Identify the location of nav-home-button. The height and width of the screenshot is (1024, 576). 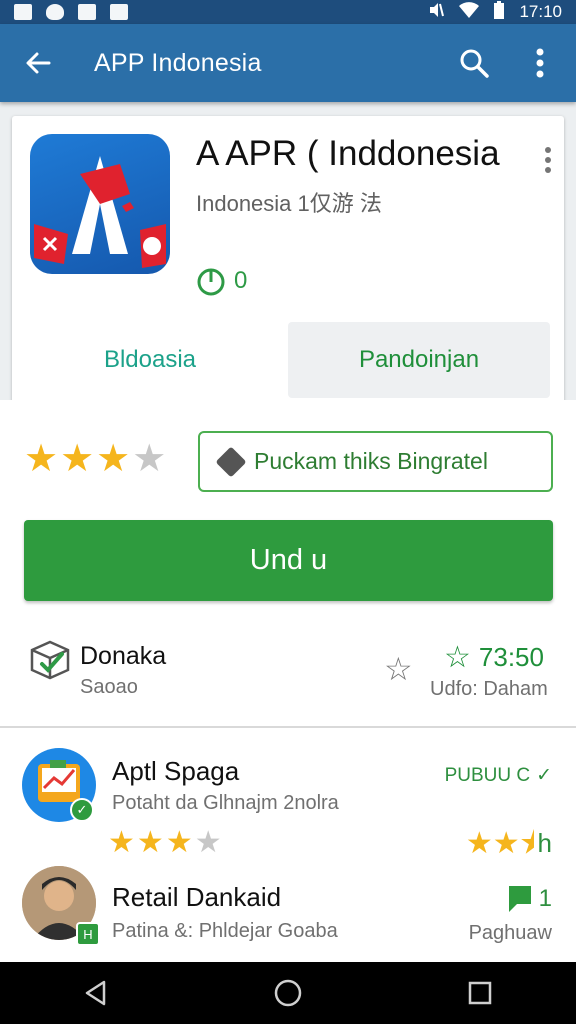
(288, 993).